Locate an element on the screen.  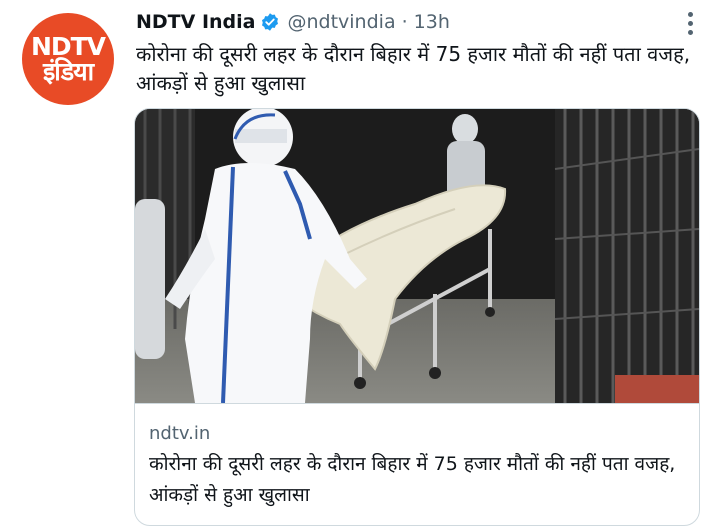
avatar: NDTV इंडिया is located at coordinates (68, 59).